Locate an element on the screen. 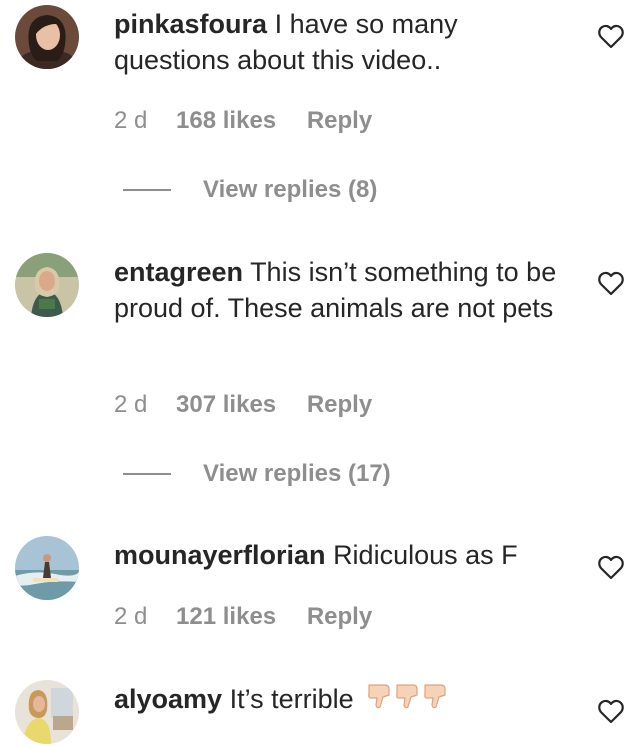 This screenshot has width=636, height=746. comment-likes-count: 168 likes is located at coordinates (226, 120).